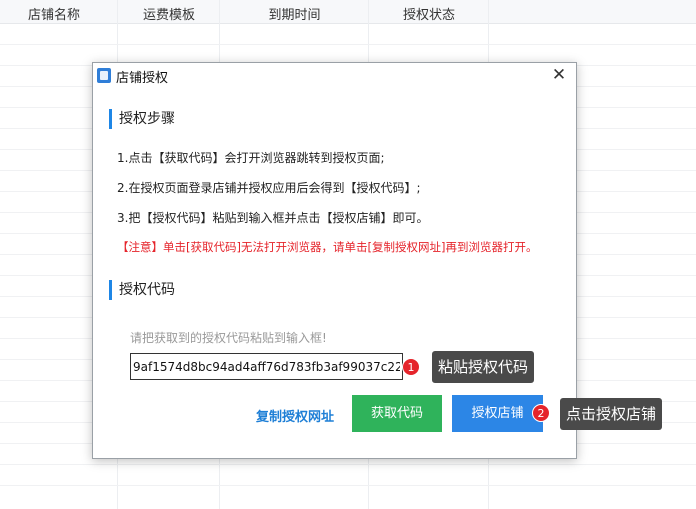  Describe the element at coordinates (142, 119) in the screenshot. I see `steps-heading: 授权步骤` at that location.